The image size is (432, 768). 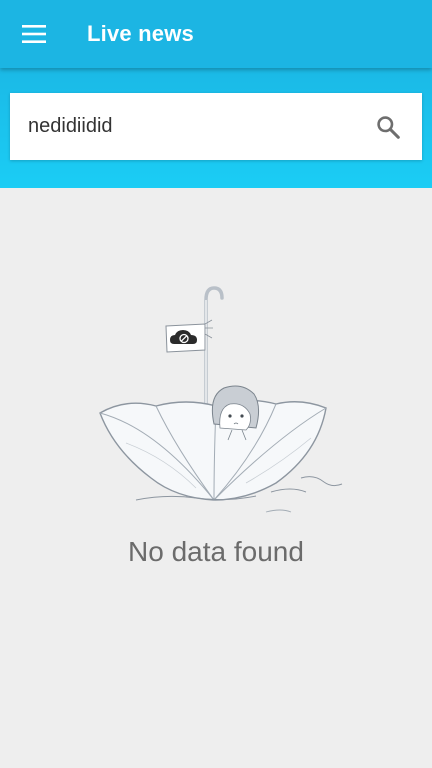 I want to click on search-input, so click(x=188, y=126).